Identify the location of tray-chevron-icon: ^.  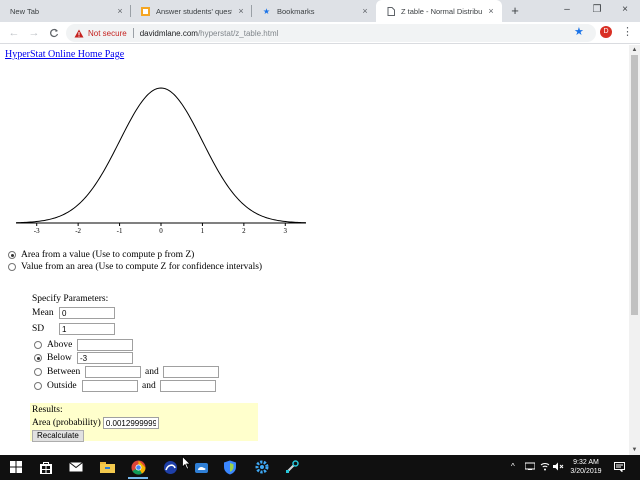
(513, 466).